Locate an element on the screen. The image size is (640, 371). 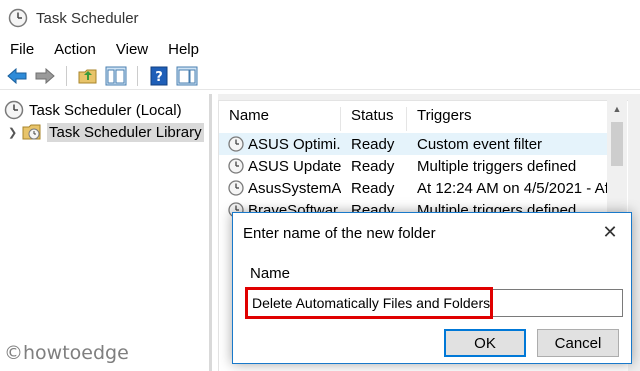
task-triggers: Custom event filter is located at coordinates (480, 144).